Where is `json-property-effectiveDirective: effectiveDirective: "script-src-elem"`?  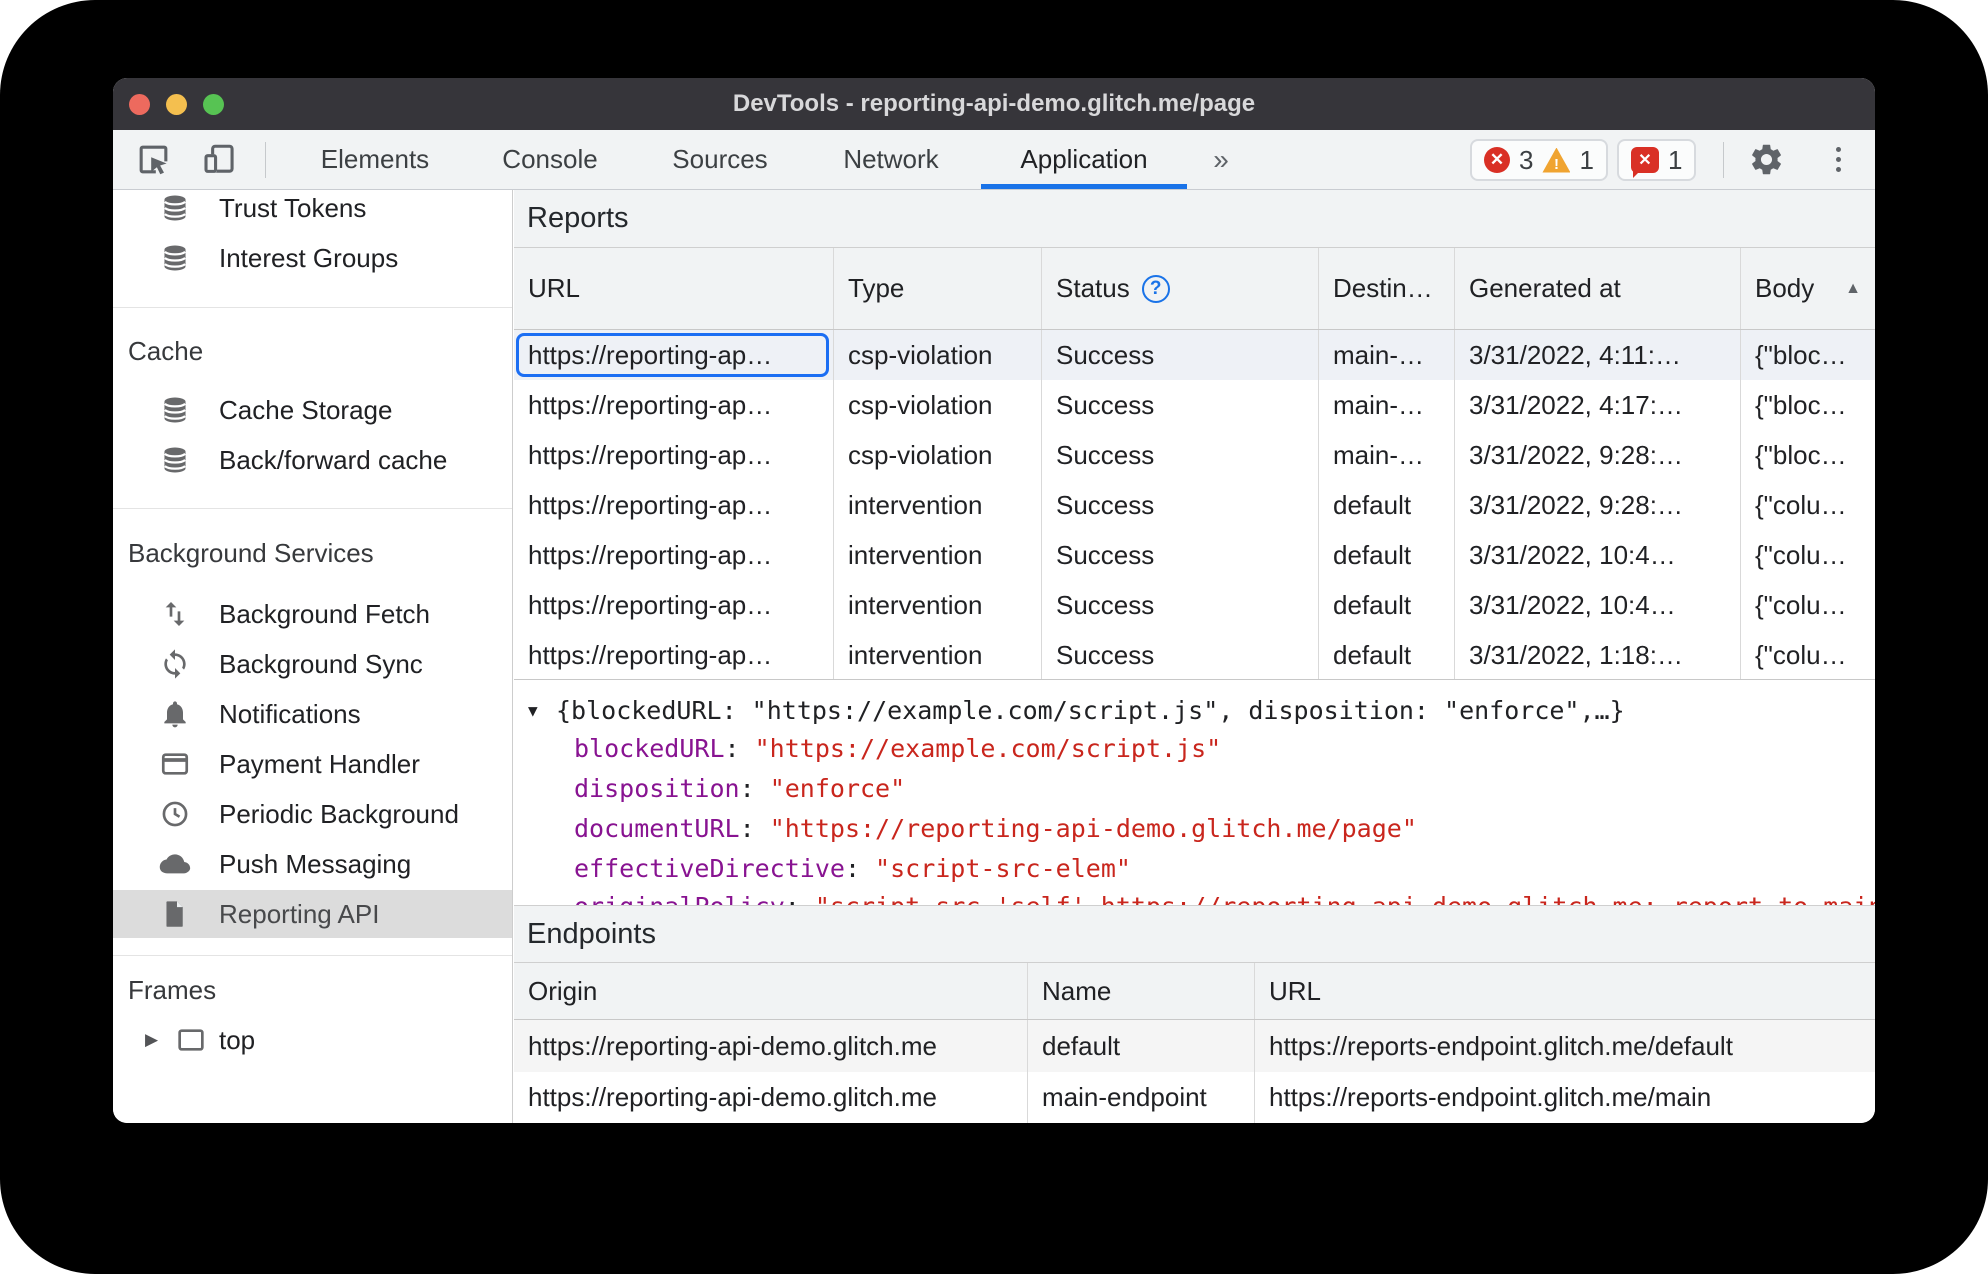 json-property-effectiveDirective: effectiveDirective: "script-src-elem" is located at coordinates (1194, 868).